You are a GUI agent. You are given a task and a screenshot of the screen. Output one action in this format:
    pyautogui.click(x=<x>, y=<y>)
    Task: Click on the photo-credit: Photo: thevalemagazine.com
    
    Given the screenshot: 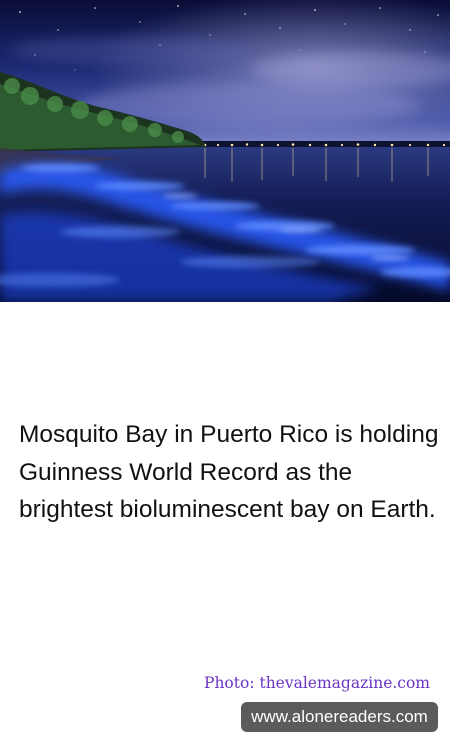 What is the action you would take?
    pyautogui.click(x=317, y=683)
    